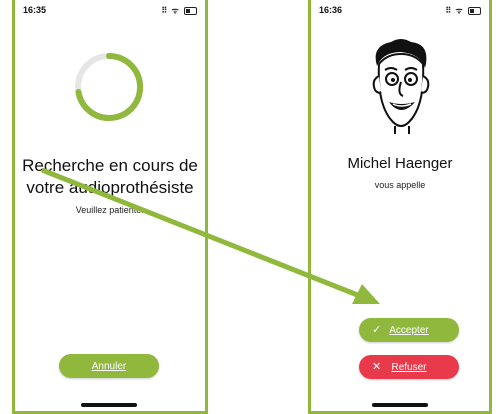 The height and width of the screenshot is (414, 496). What do you see at coordinates (400, 185) in the screenshot?
I see `call-subtitle: vous appelle` at bounding box center [400, 185].